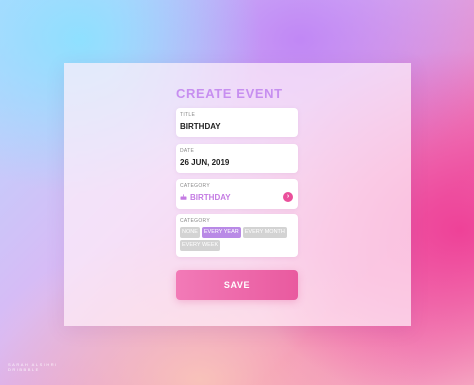 The width and height of the screenshot is (474, 385). What do you see at coordinates (190, 232) in the screenshot?
I see `repeat-option-none: NONE` at bounding box center [190, 232].